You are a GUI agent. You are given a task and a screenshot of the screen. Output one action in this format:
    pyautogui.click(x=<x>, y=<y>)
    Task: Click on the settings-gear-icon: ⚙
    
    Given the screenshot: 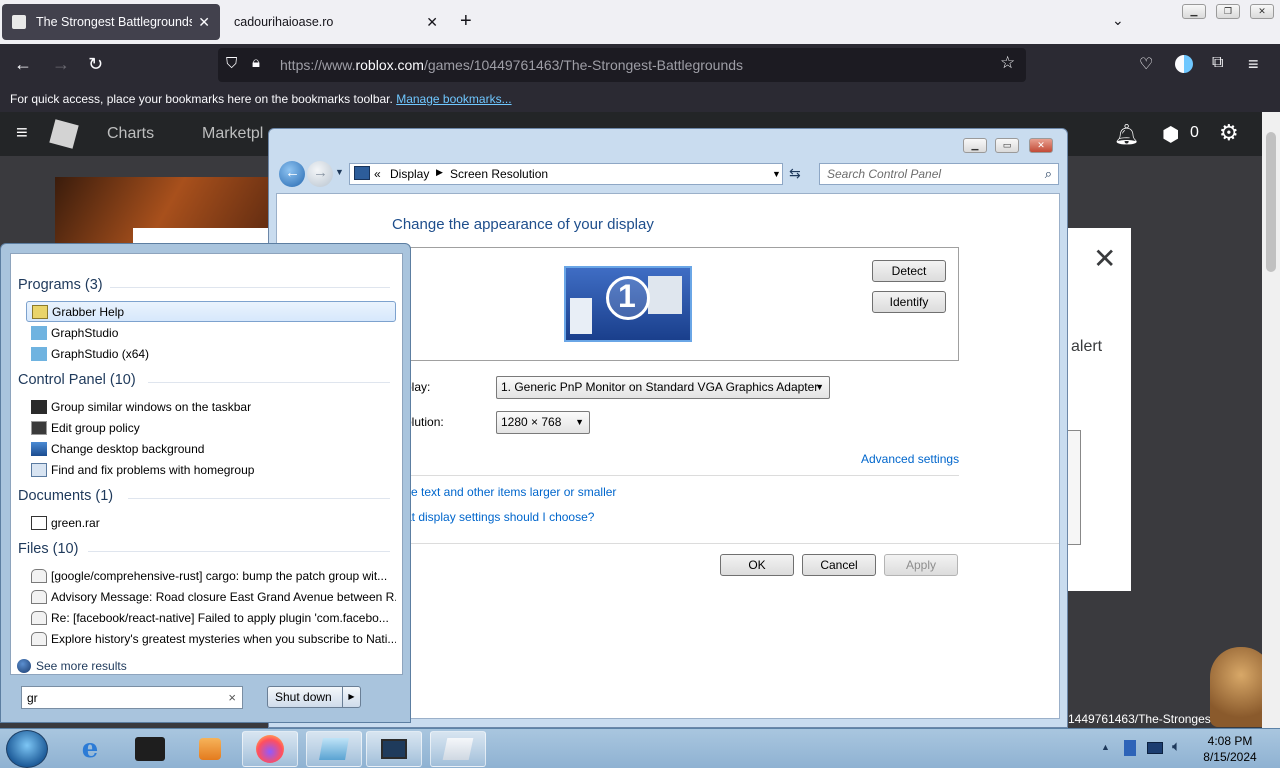 What is the action you would take?
    pyautogui.click(x=1229, y=133)
    